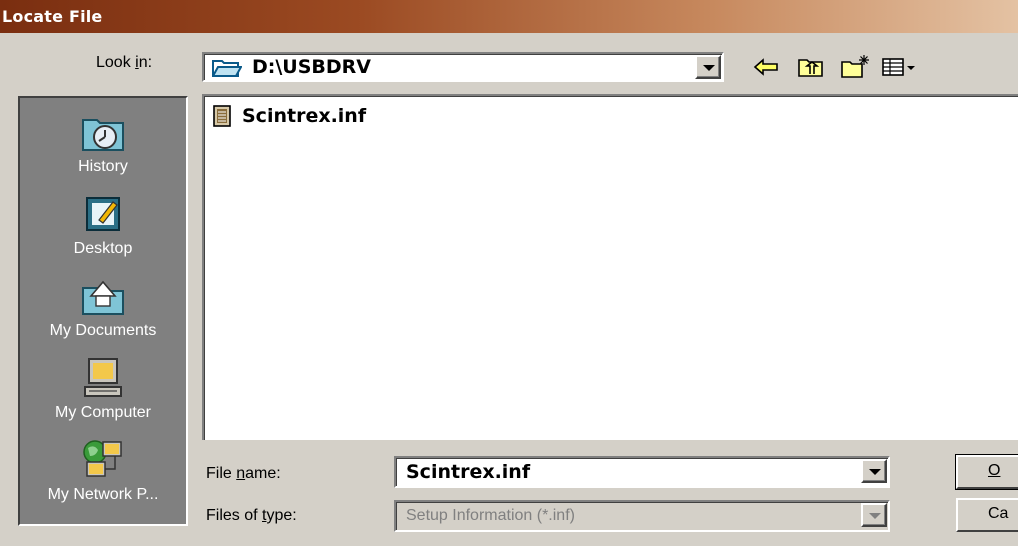  Describe the element at coordinates (855, 67) in the screenshot. I see `new-folder-icon` at that location.